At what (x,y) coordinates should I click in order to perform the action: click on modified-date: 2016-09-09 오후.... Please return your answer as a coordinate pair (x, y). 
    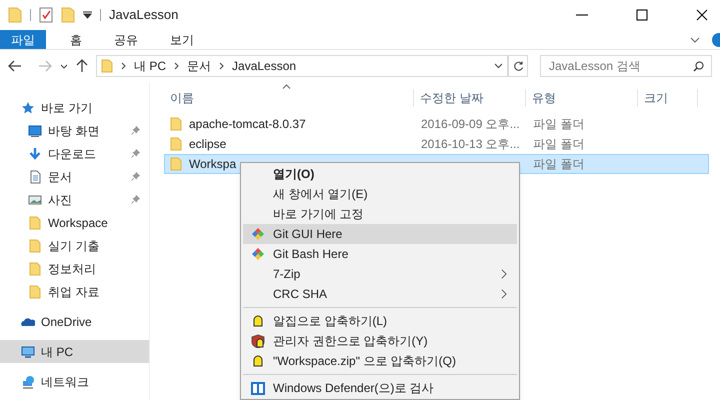
    Looking at the image, I should click on (470, 124).